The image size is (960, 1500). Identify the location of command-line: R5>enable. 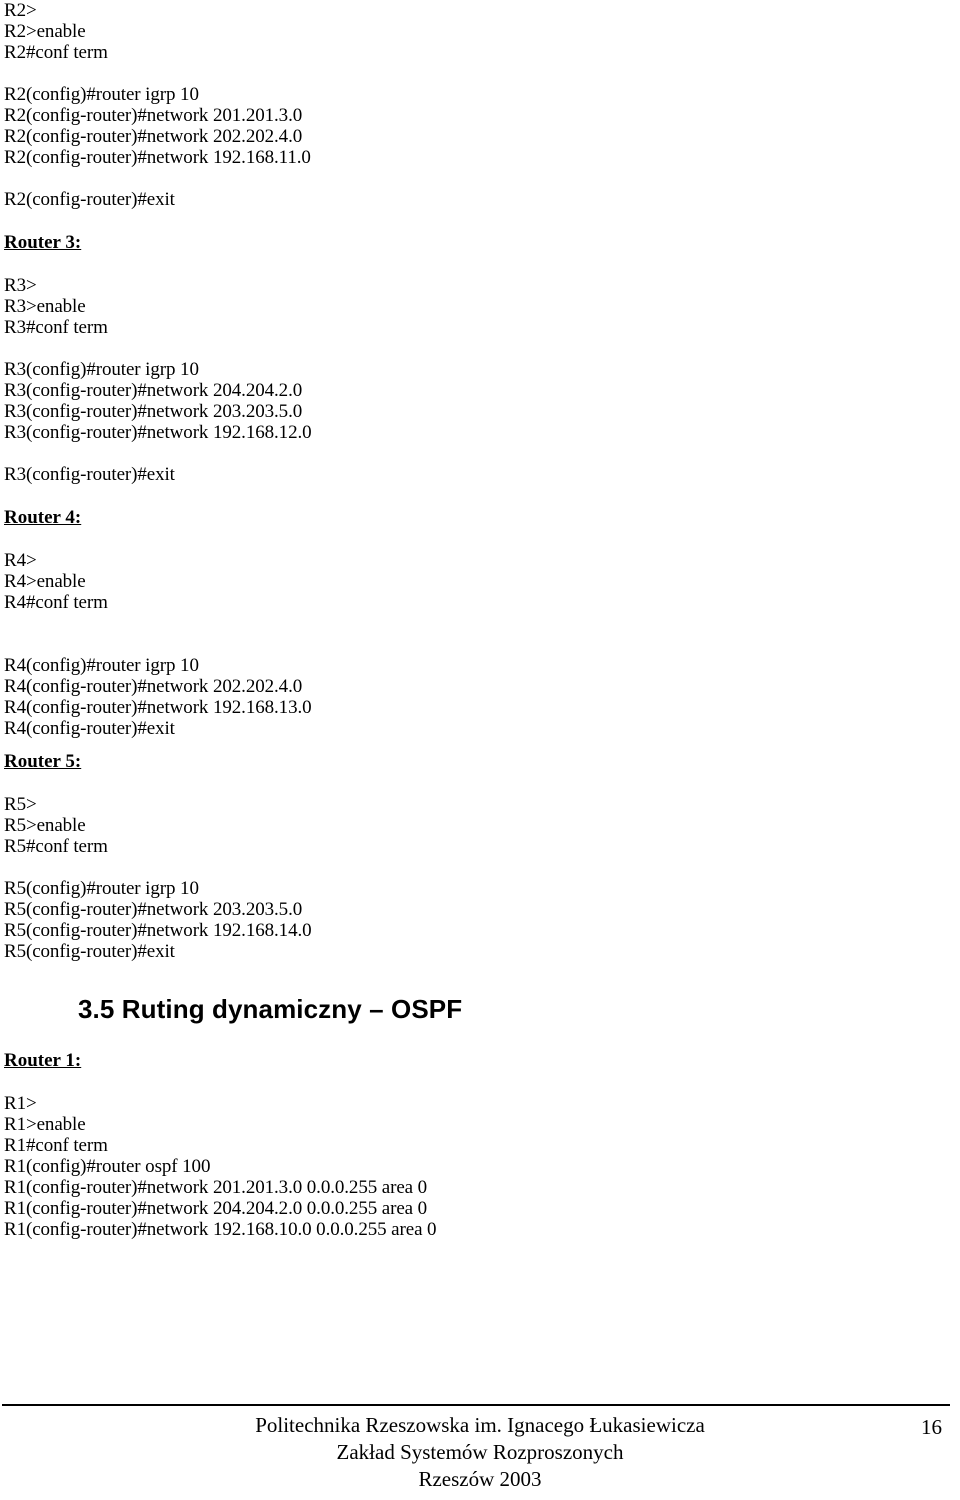
(45, 825).